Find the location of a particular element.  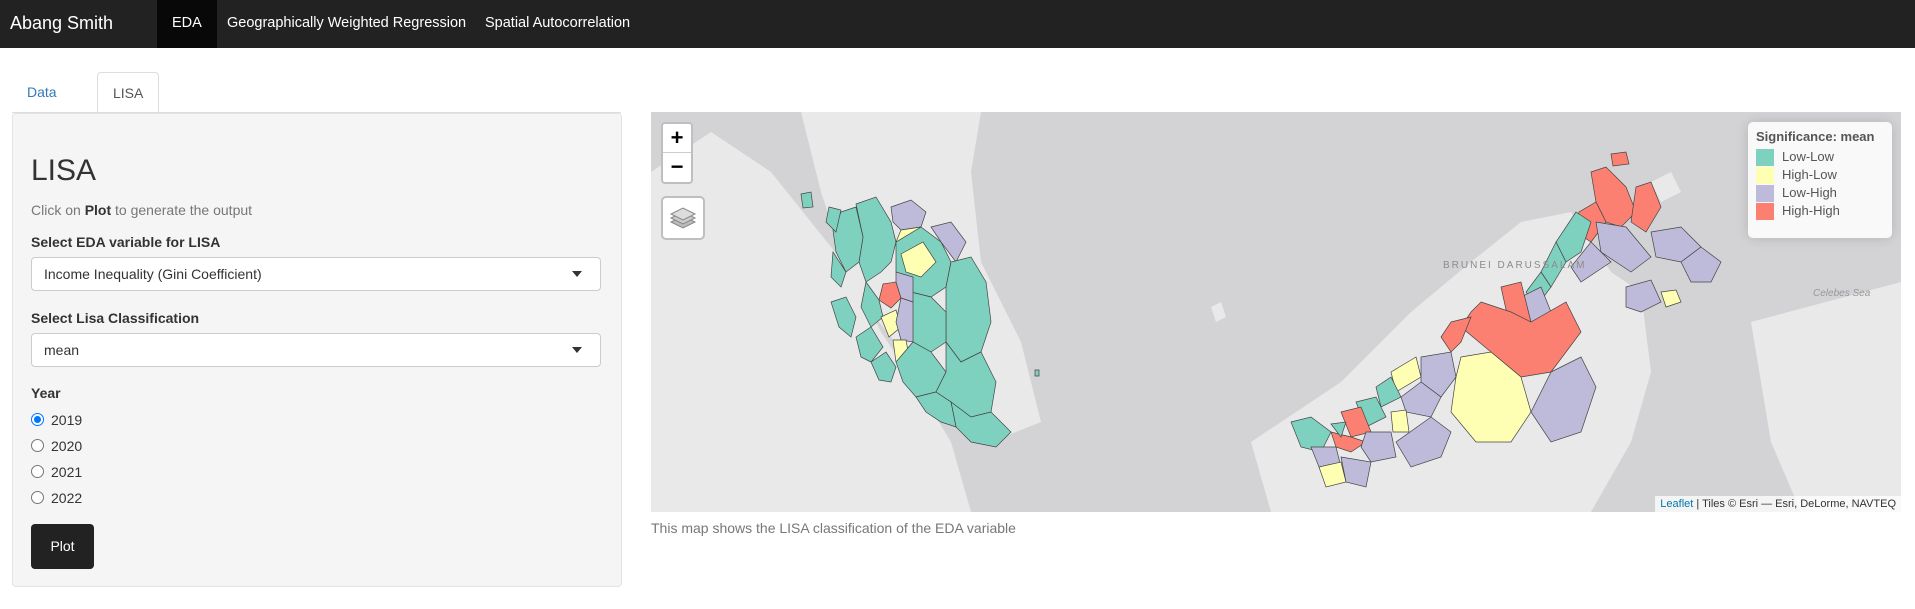

panel-title: LISA is located at coordinates (64, 170).